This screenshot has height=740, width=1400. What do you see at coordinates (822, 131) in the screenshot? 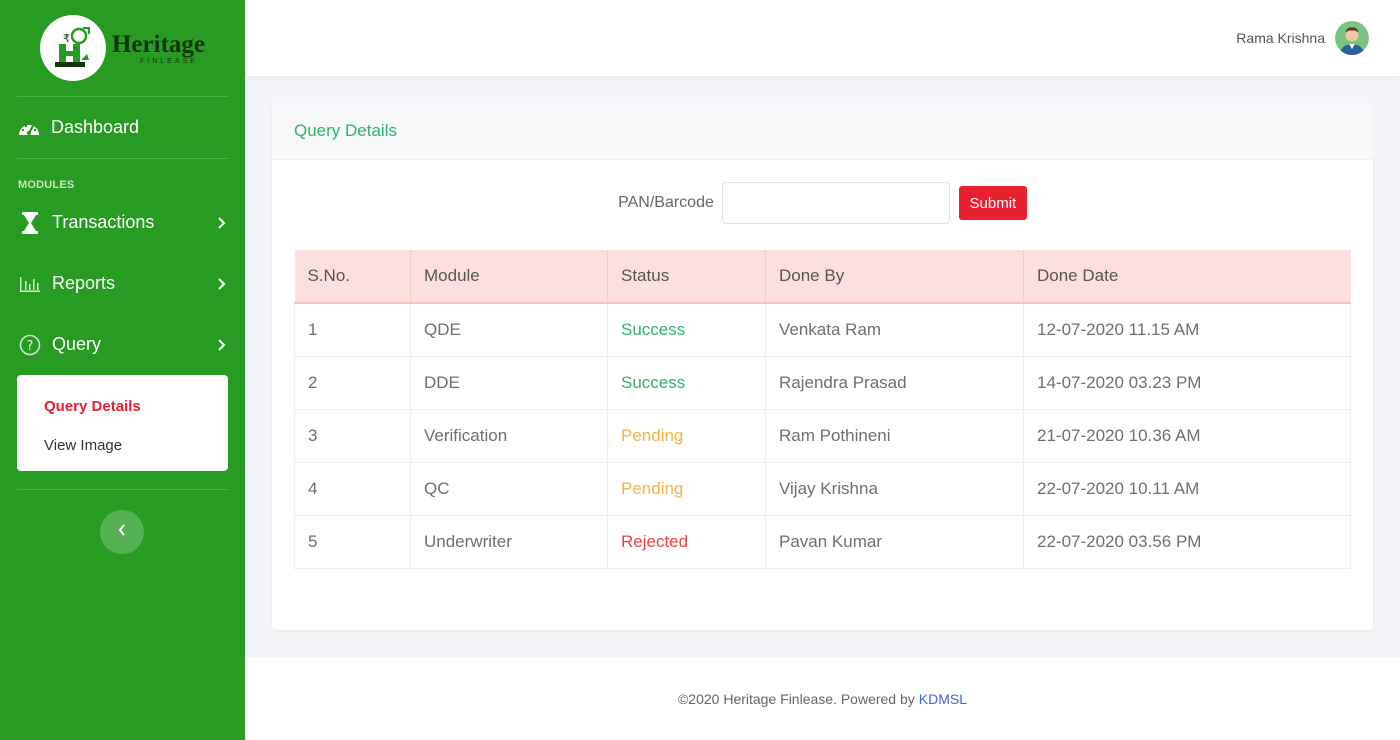
I see `card-header: Query Details` at bounding box center [822, 131].